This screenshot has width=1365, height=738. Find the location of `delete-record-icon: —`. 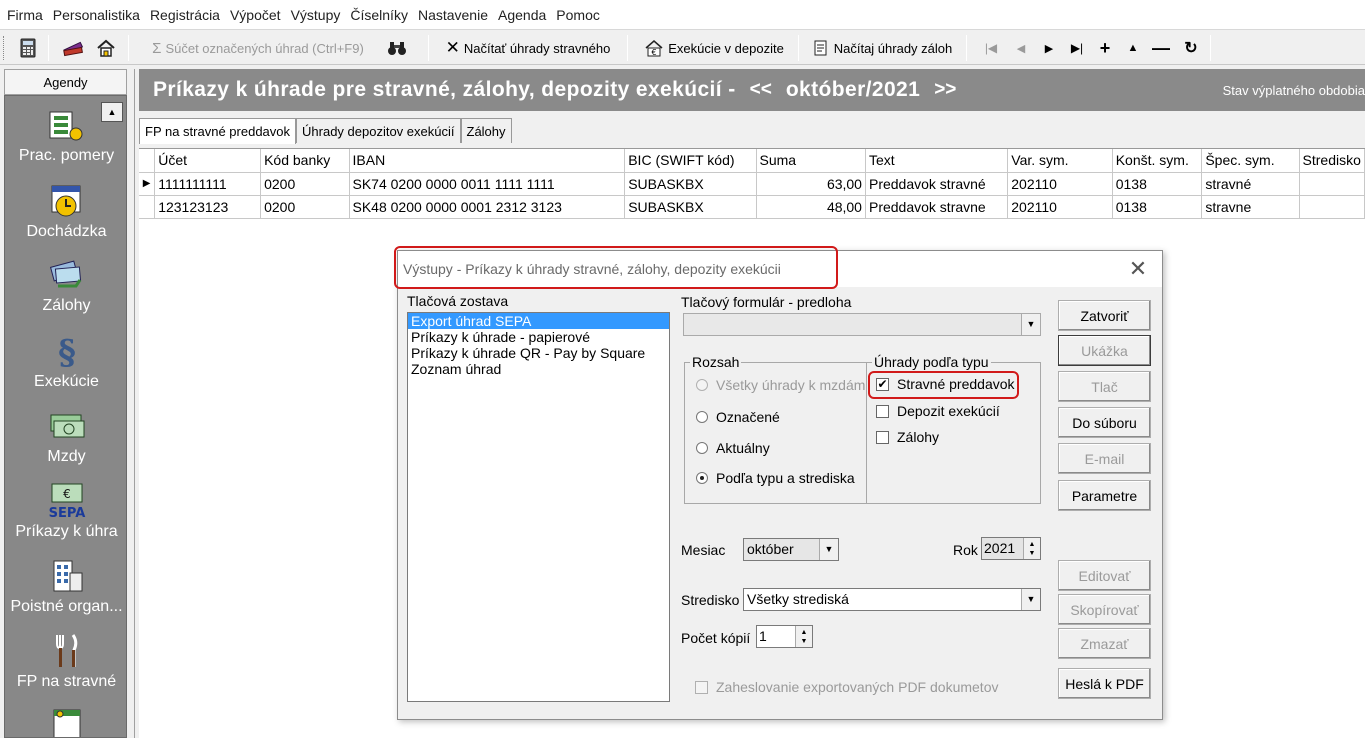

delete-record-icon: — is located at coordinates (1161, 48).